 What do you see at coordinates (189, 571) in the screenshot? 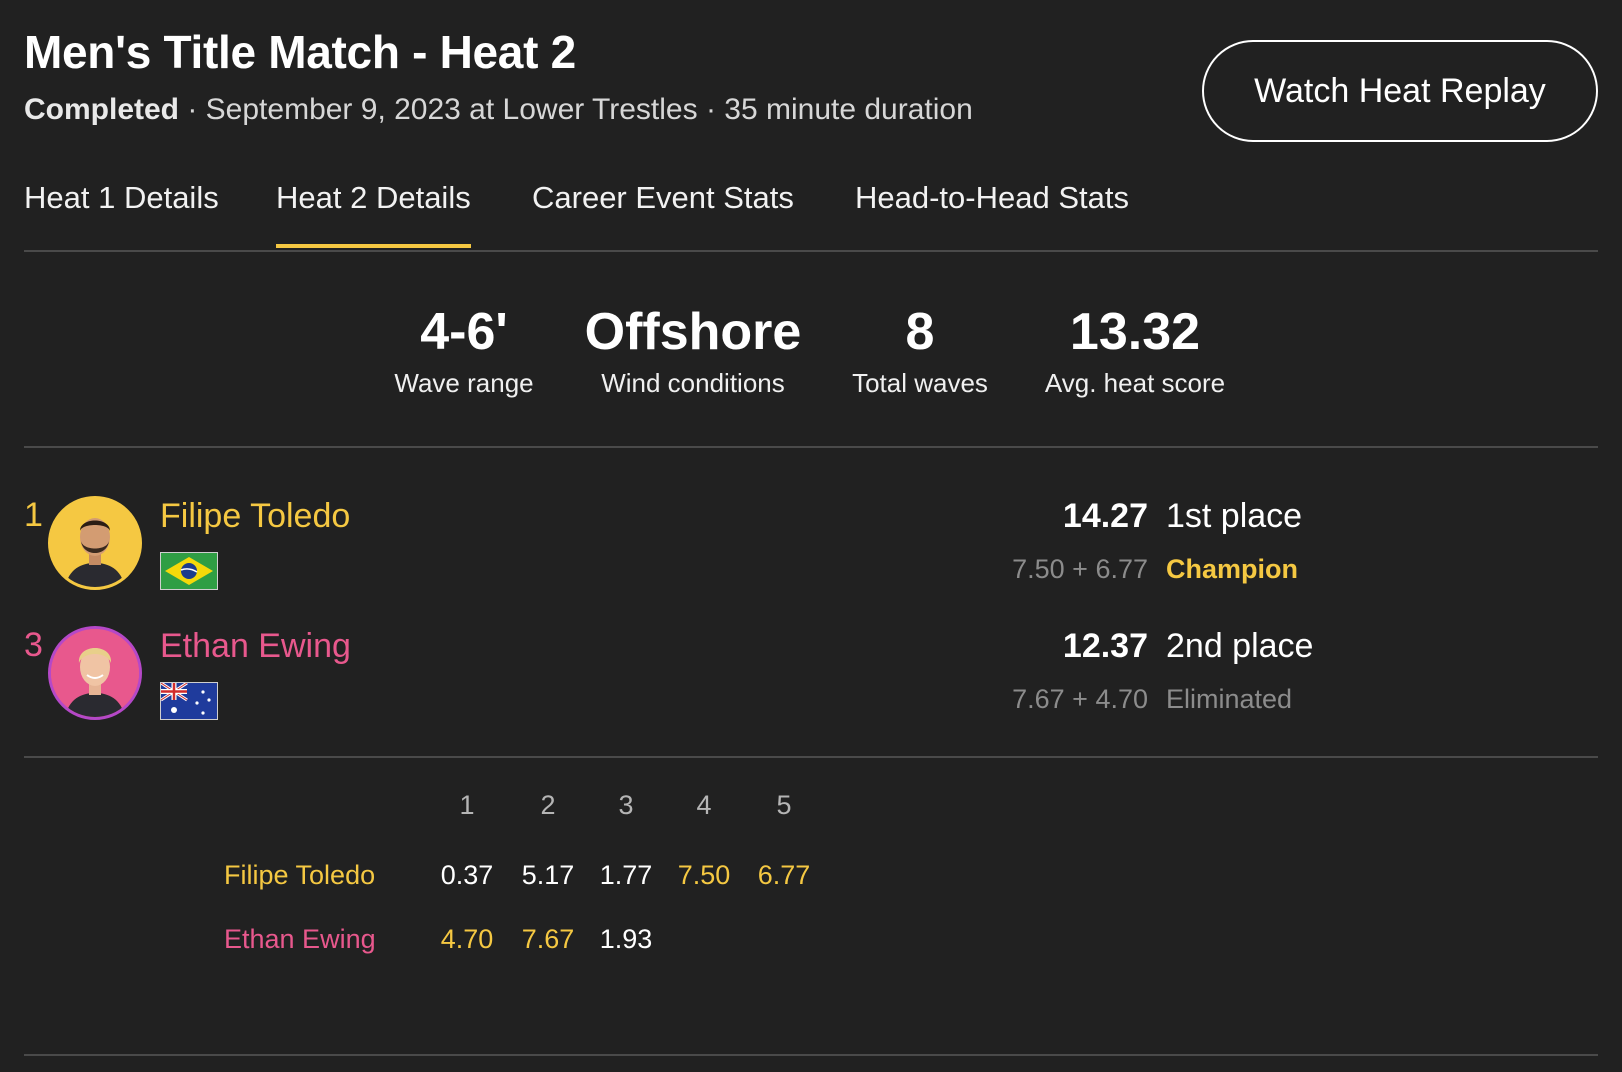
I see `brazil-flag-icon` at bounding box center [189, 571].